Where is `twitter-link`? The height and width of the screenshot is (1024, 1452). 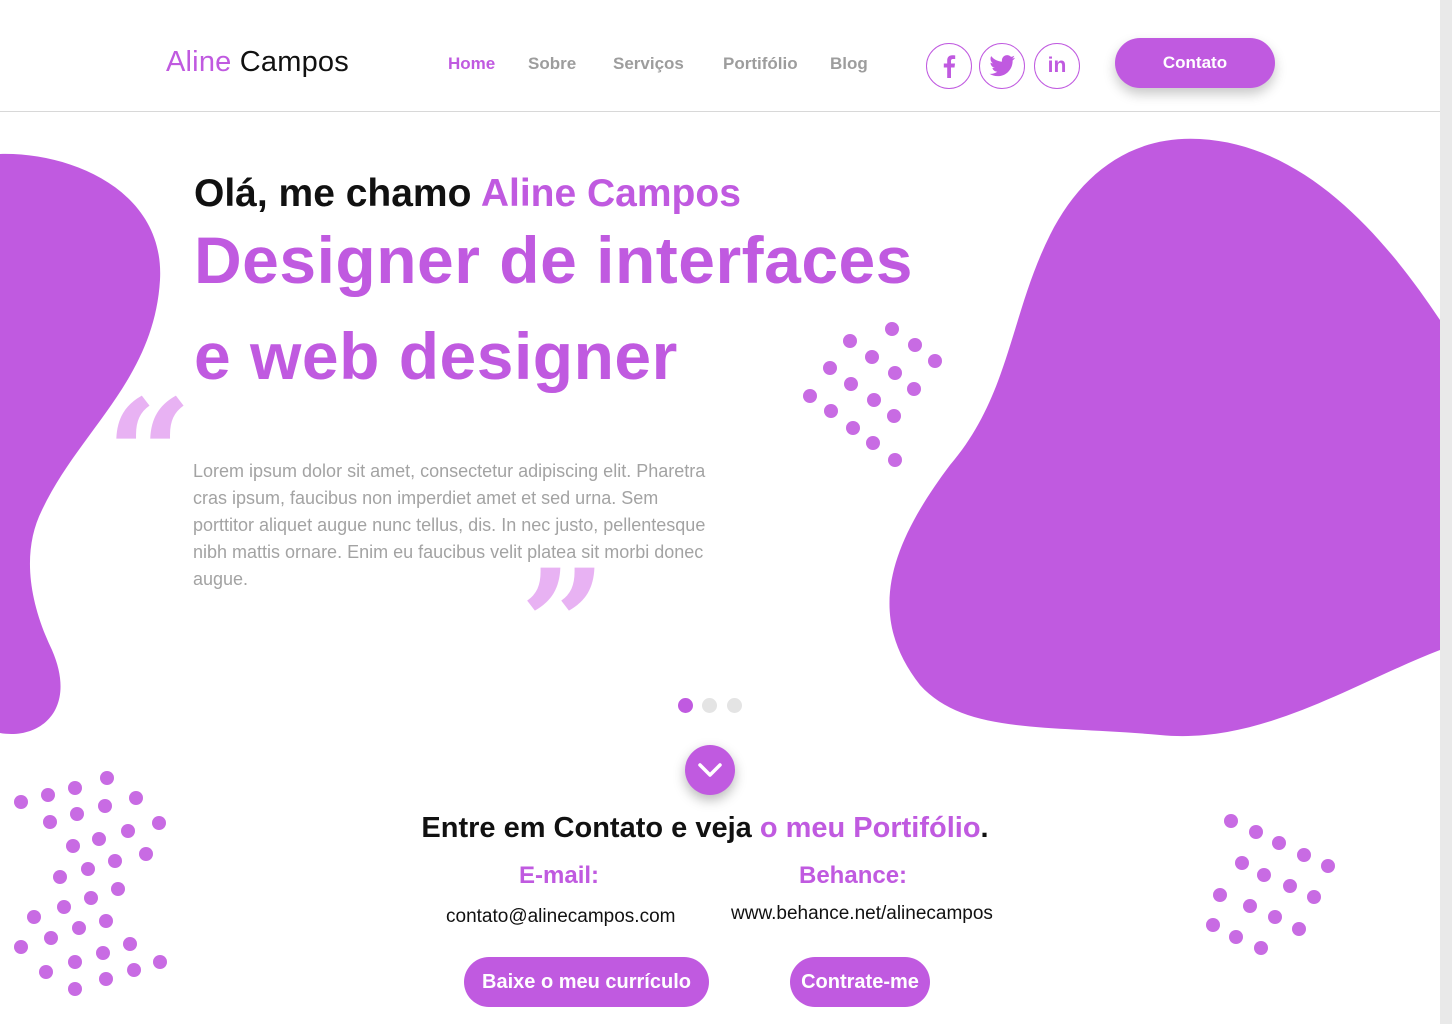 twitter-link is located at coordinates (1002, 66).